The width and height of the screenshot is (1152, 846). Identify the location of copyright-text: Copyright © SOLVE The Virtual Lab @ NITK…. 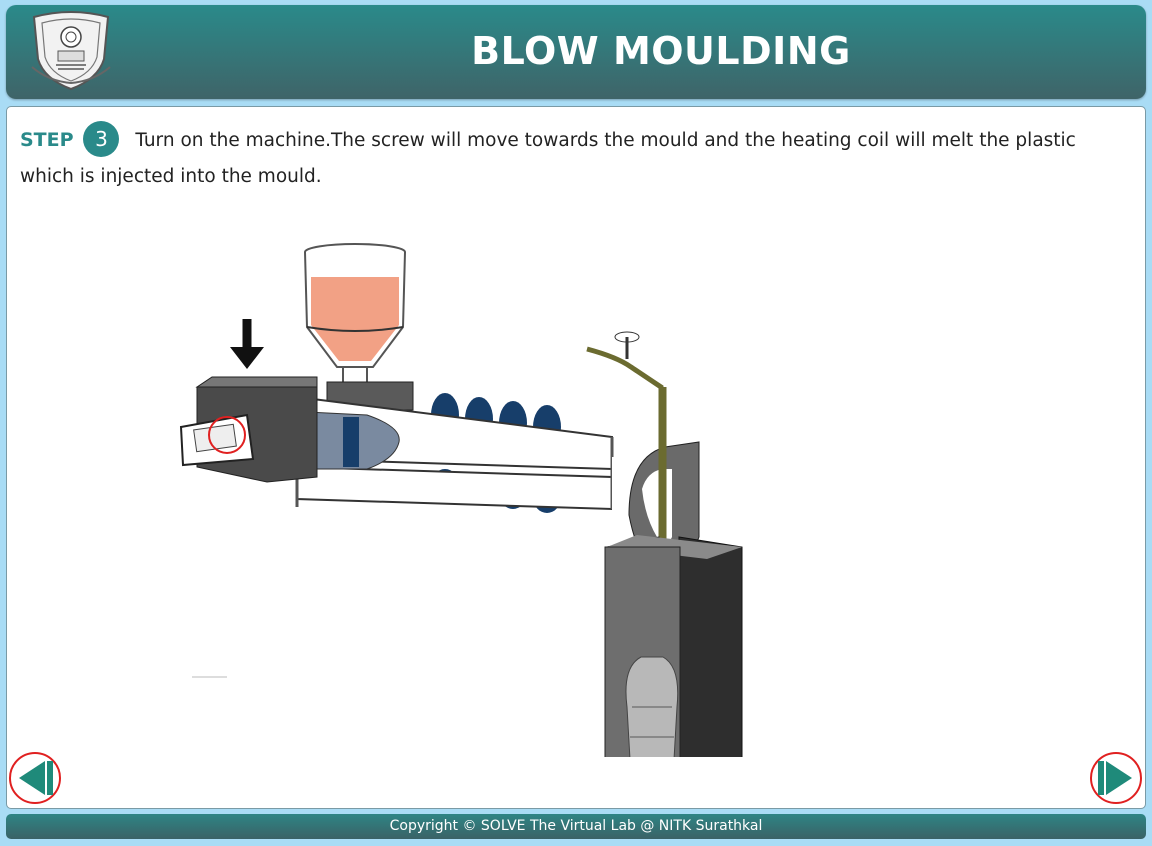
(576, 826).